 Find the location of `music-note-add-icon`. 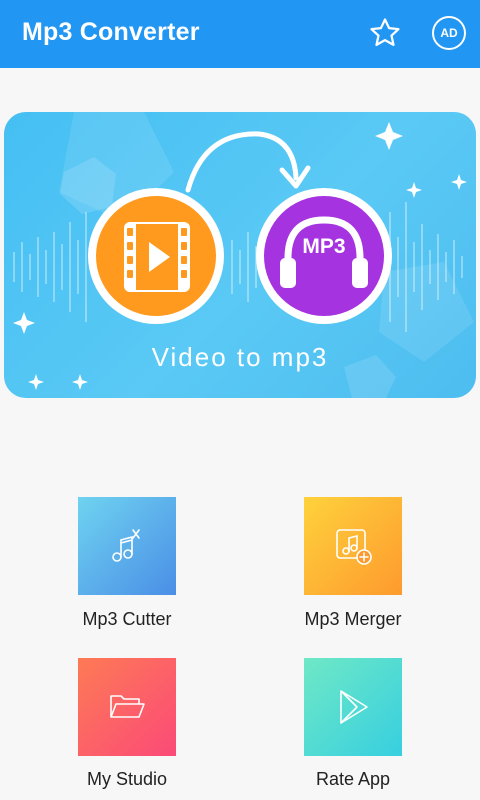

music-note-add-icon is located at coordinates (354, 547).